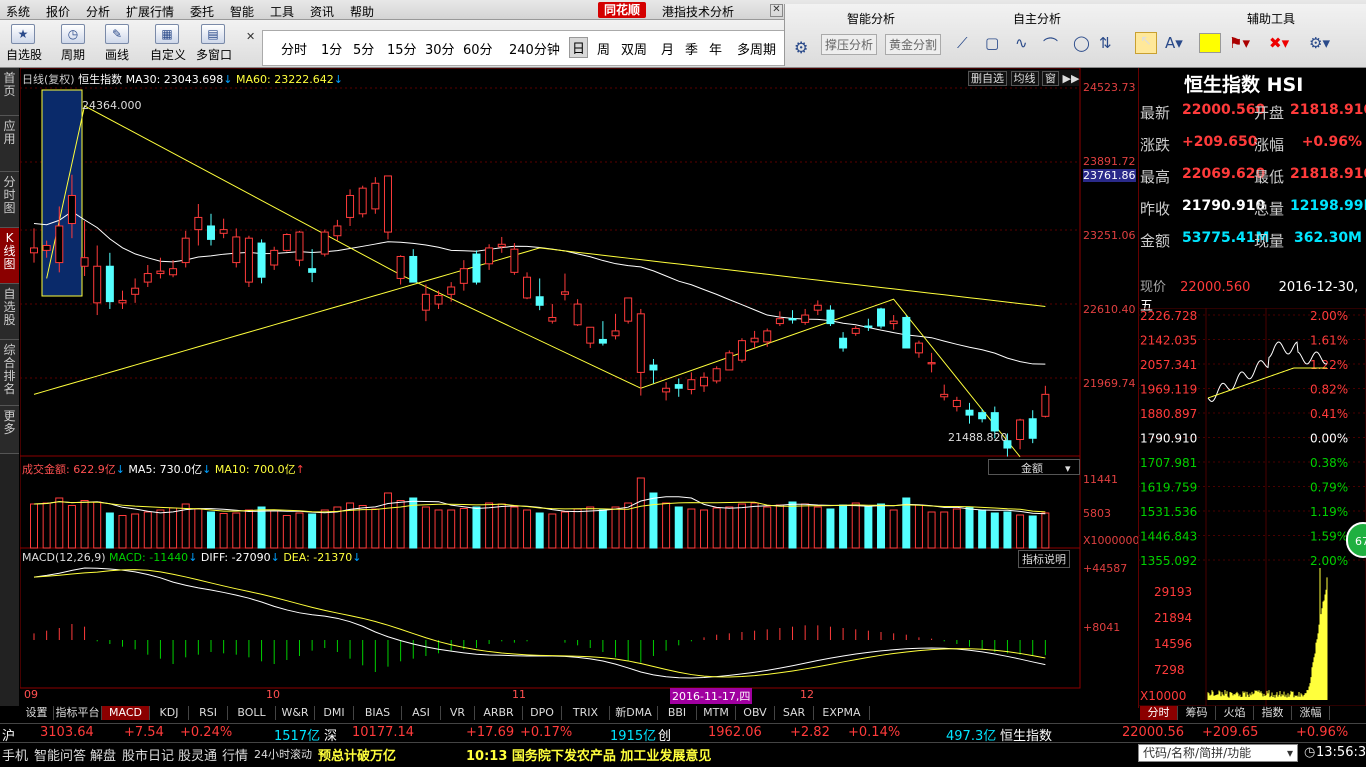 The height and width of the screenshot is (767, 1366). Describe the element at coordinates (37, 713) in the screenshot. I see `indicator-tab-0: 设置` at that location.